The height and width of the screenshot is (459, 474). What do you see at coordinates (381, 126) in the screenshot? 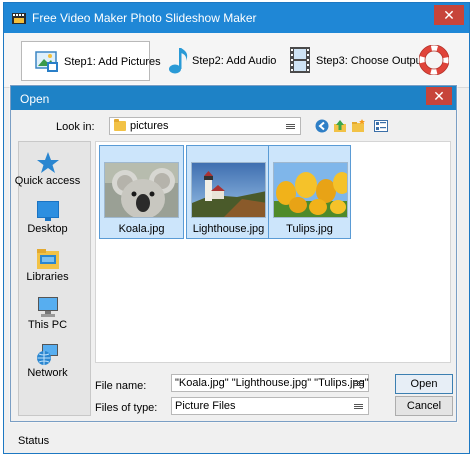
I see `view-menu-icon` at bounding box center [381, 126].